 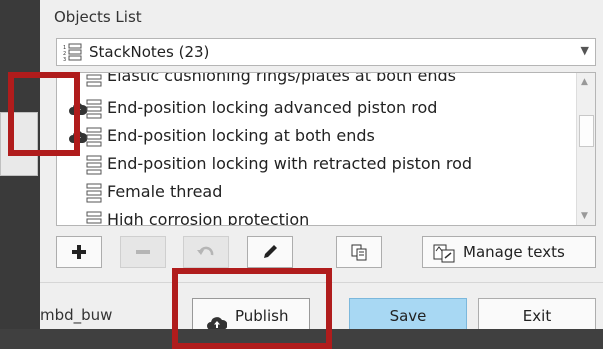 I want to click on current-user: mbd_buw, so click(x=76, y=315).